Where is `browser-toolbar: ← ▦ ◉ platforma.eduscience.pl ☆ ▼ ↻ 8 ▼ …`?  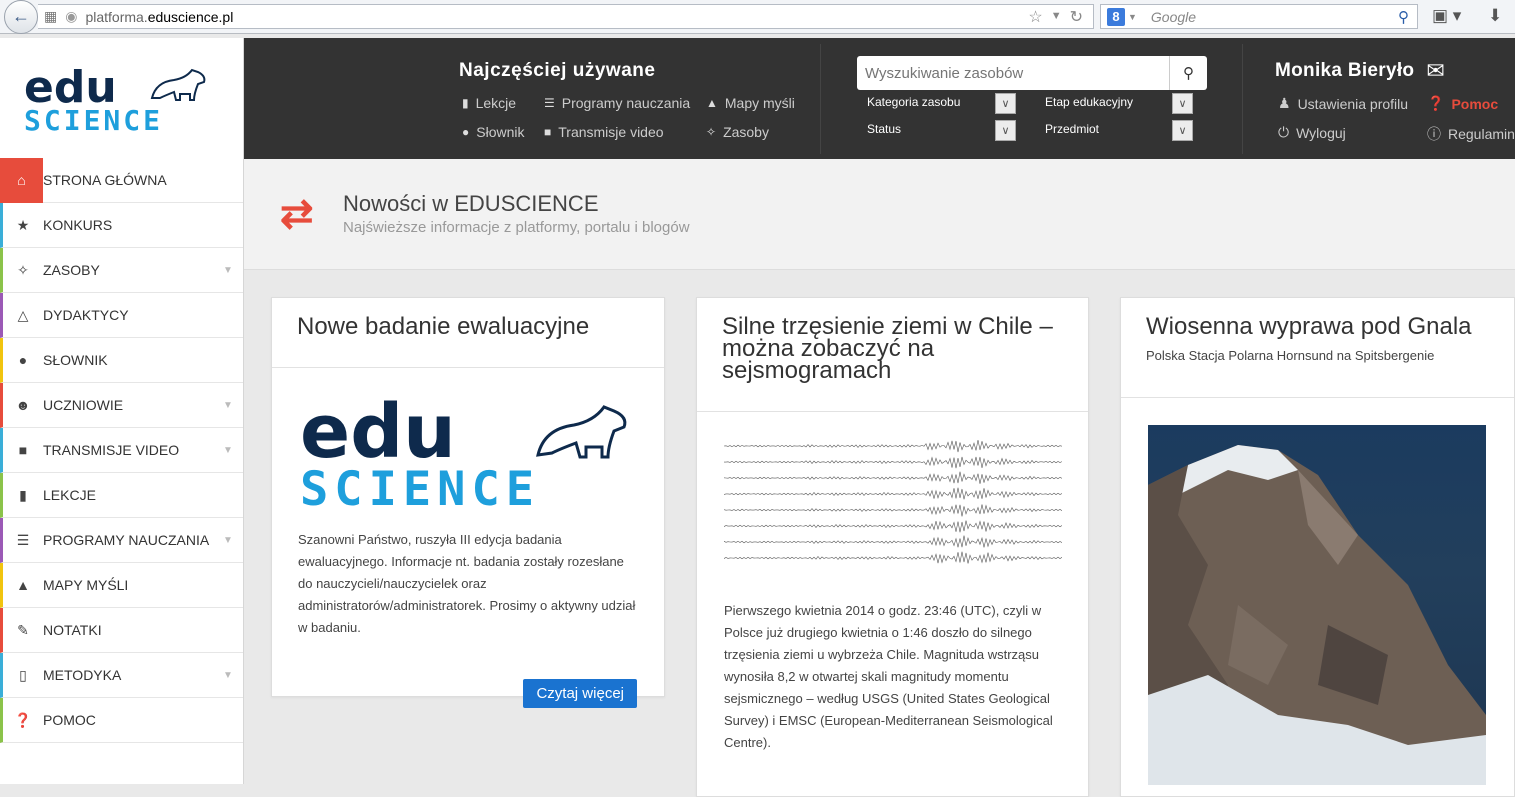 browser-toolbar: ← ▦ ◉ platforma.eduscience.pl ☆ ▼ ↻ 8 ▼ … is located at coordinates (757, 17).